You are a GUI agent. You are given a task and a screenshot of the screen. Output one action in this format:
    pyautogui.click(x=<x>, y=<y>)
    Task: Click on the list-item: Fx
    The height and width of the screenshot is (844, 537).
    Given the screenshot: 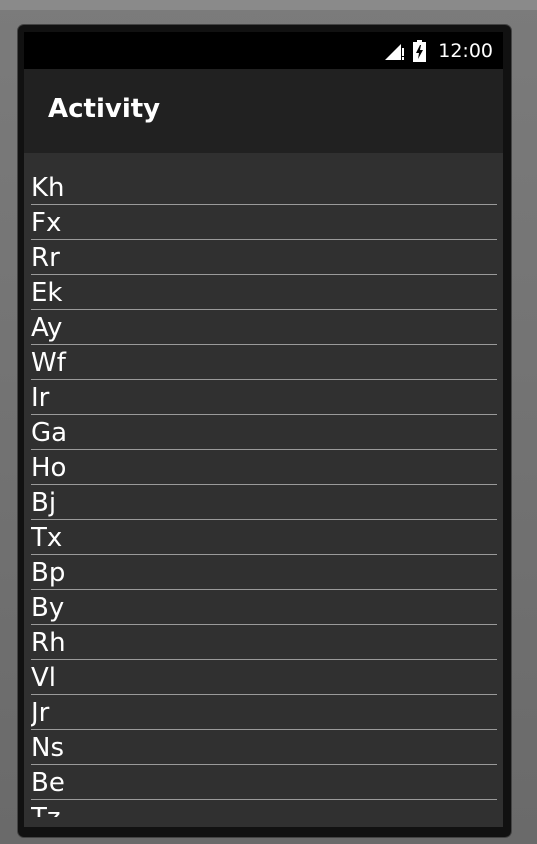 What is the action you would take?
    pyautogui.click(x=264, y=222)
    